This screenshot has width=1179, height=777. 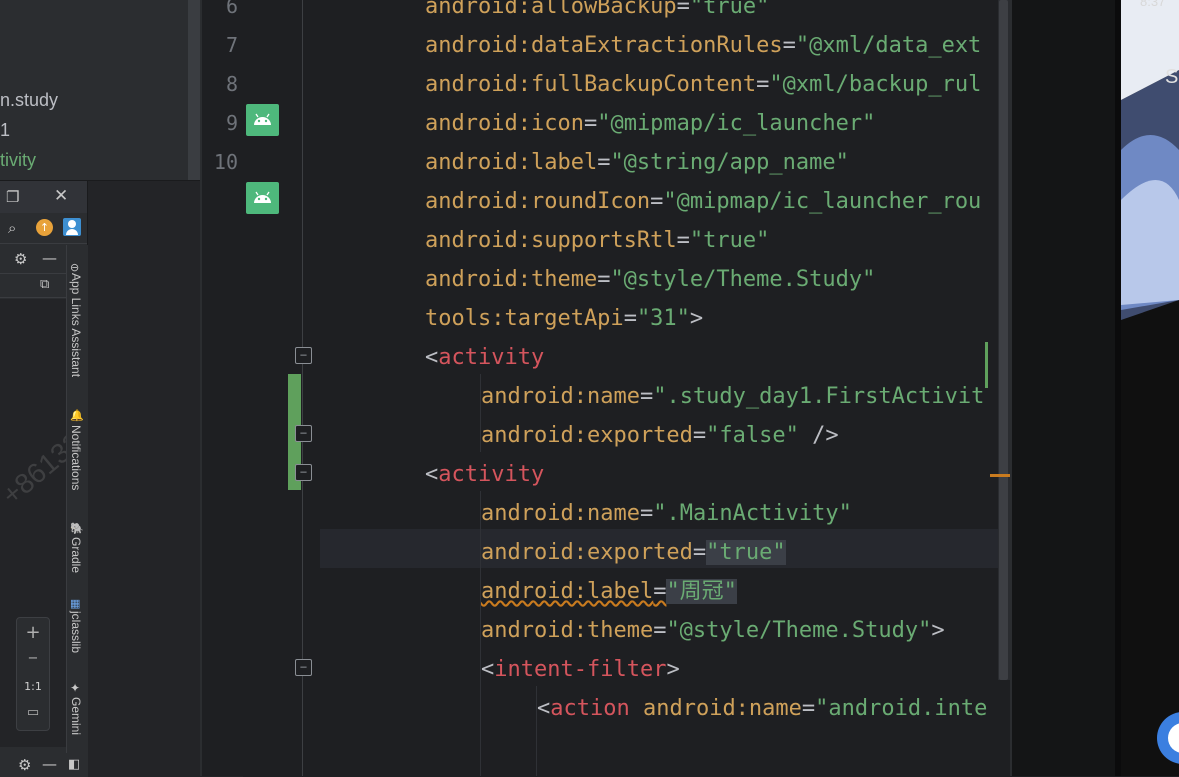 I want to click on fold-end-icon: −, so click(x=303, y=433).